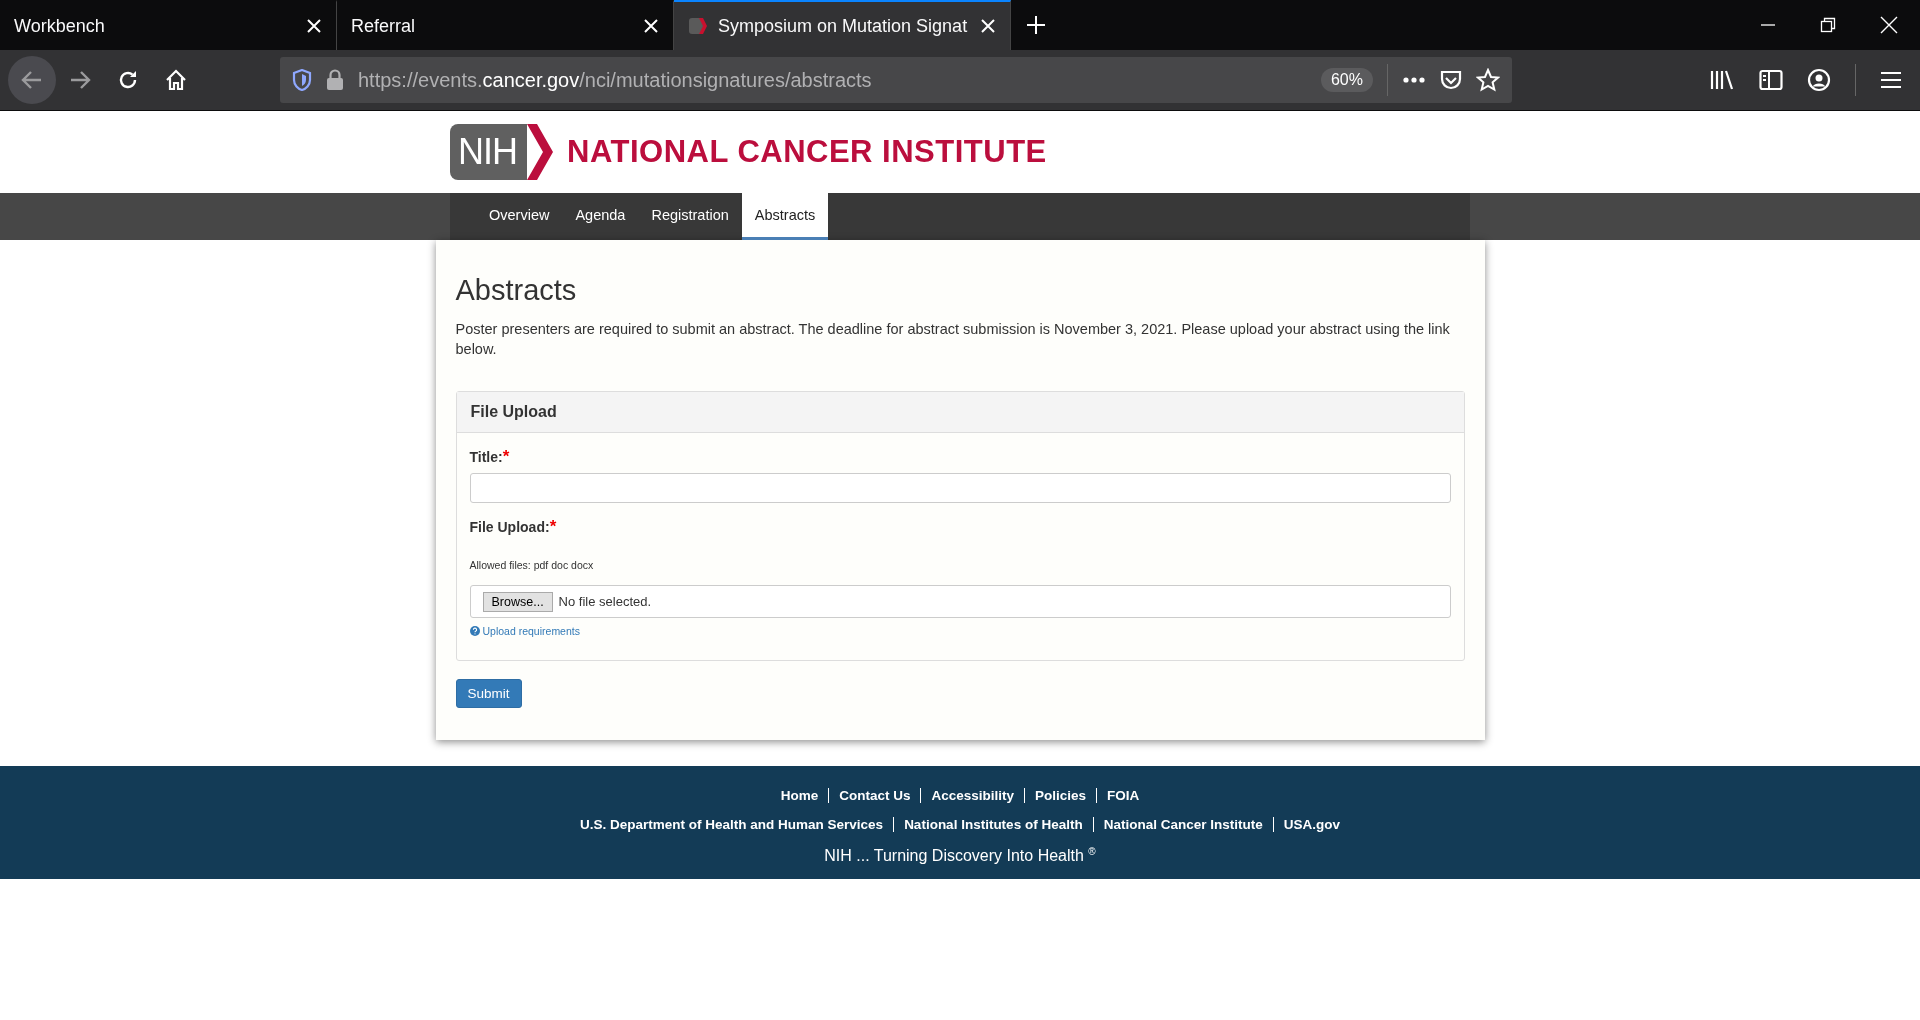 The height and width of the screenshot is (1020, 1920). Describe the element at coordinates (519, 216) in the screenshot. I see `nav-tab: Overview` at that location.